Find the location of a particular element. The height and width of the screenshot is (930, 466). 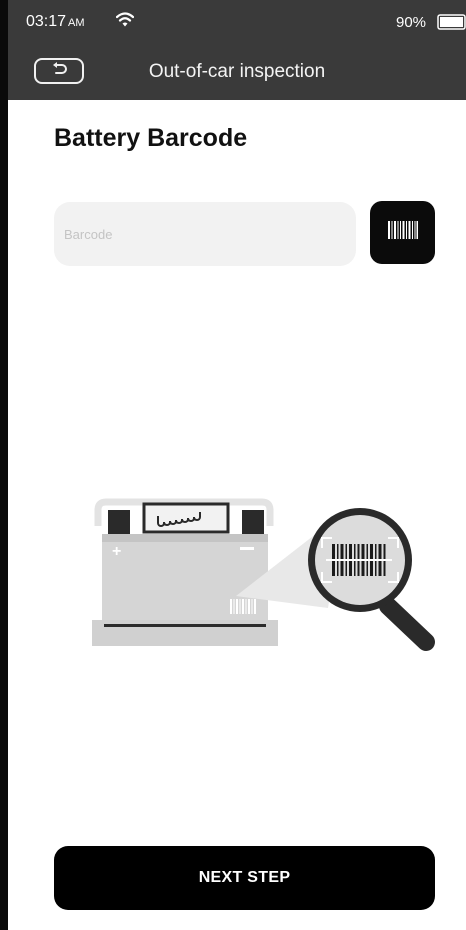

status-time-value: 03:17 is located at coordinates (46, 21).